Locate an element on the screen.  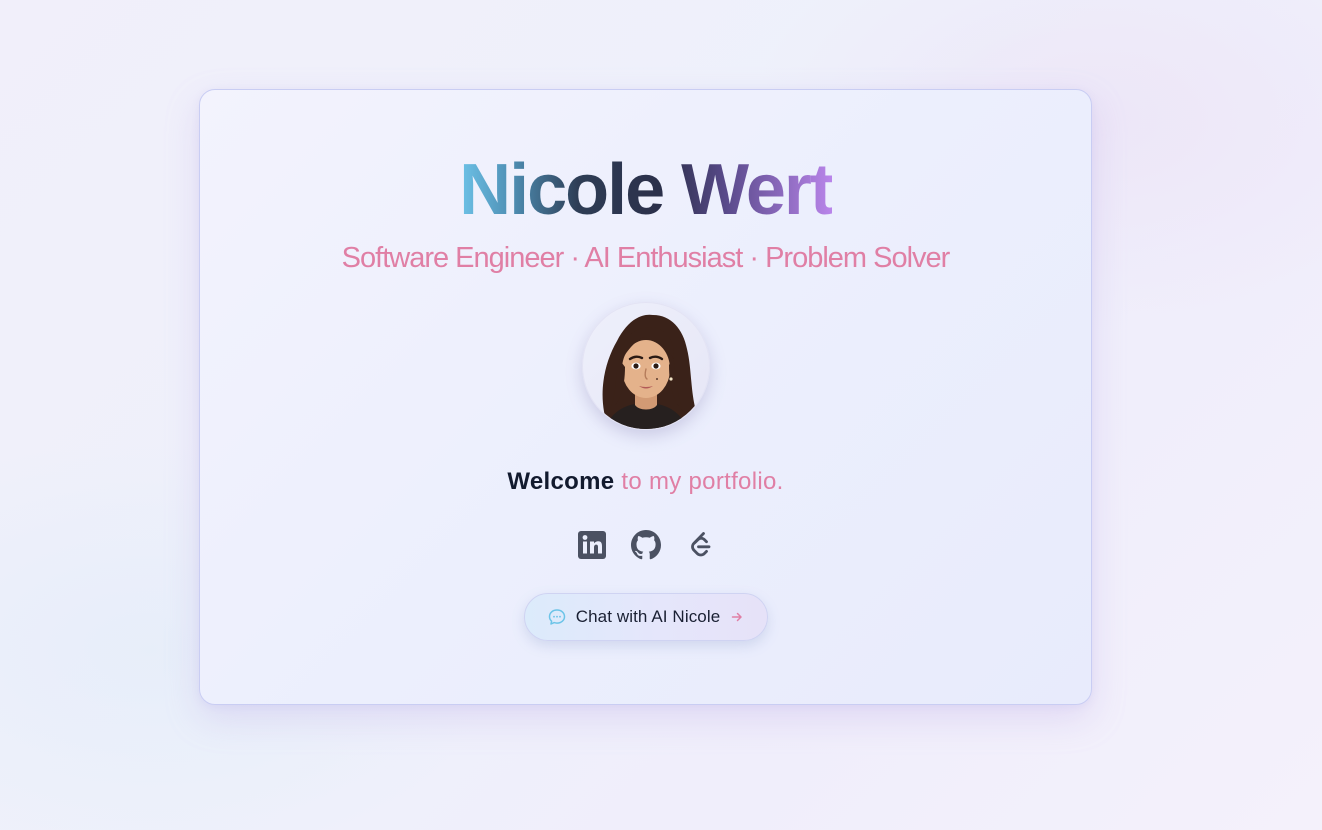
linkedin-link is located at coordinates (592, 545).